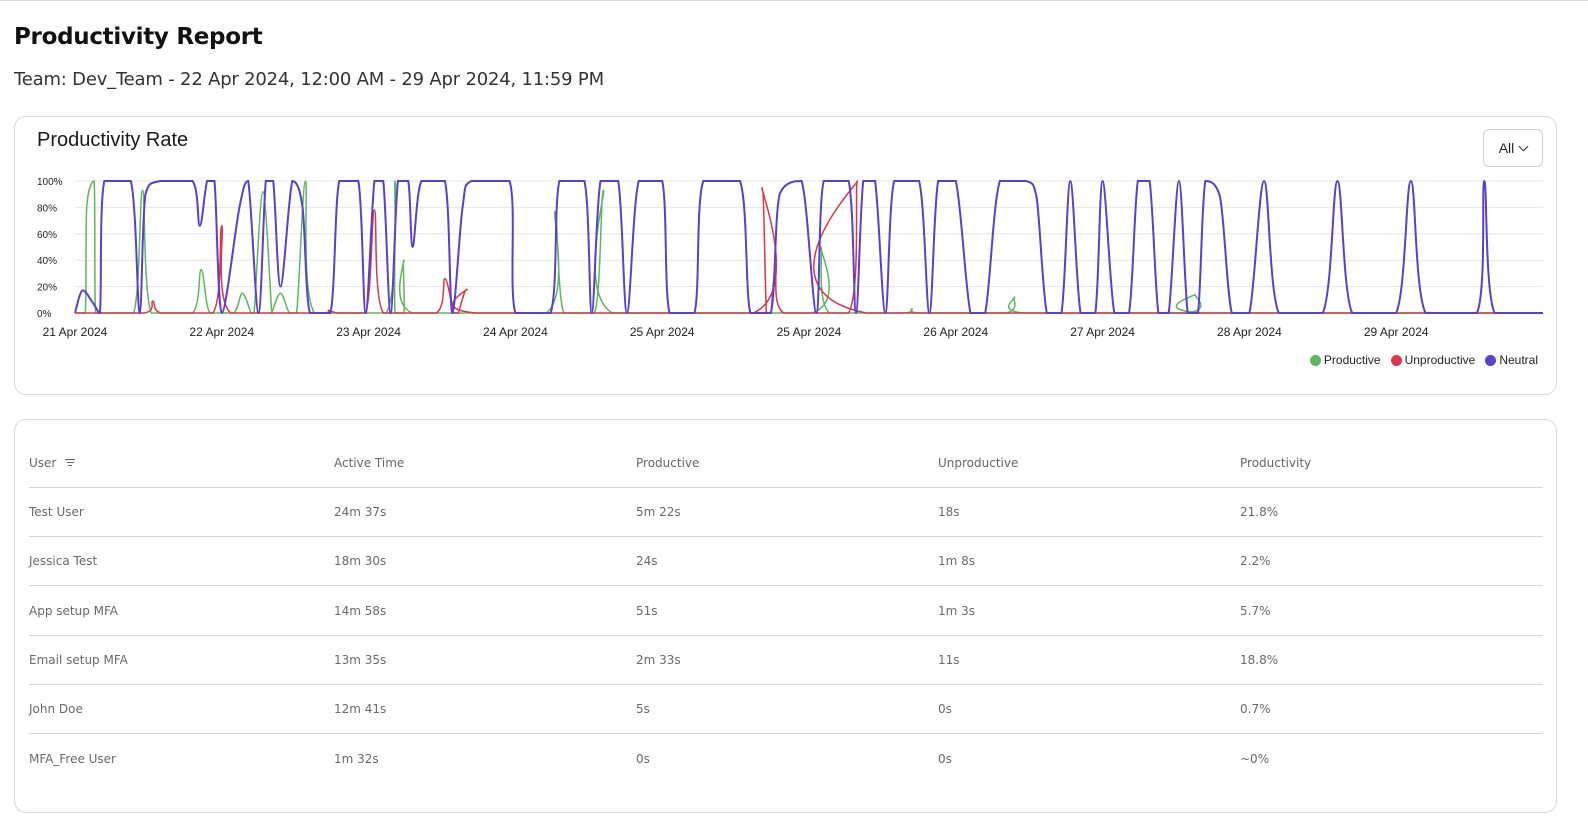  Describe the element at coordinates (43, 462) in the screenshot. I see `column-header-user-label: User` at that location.